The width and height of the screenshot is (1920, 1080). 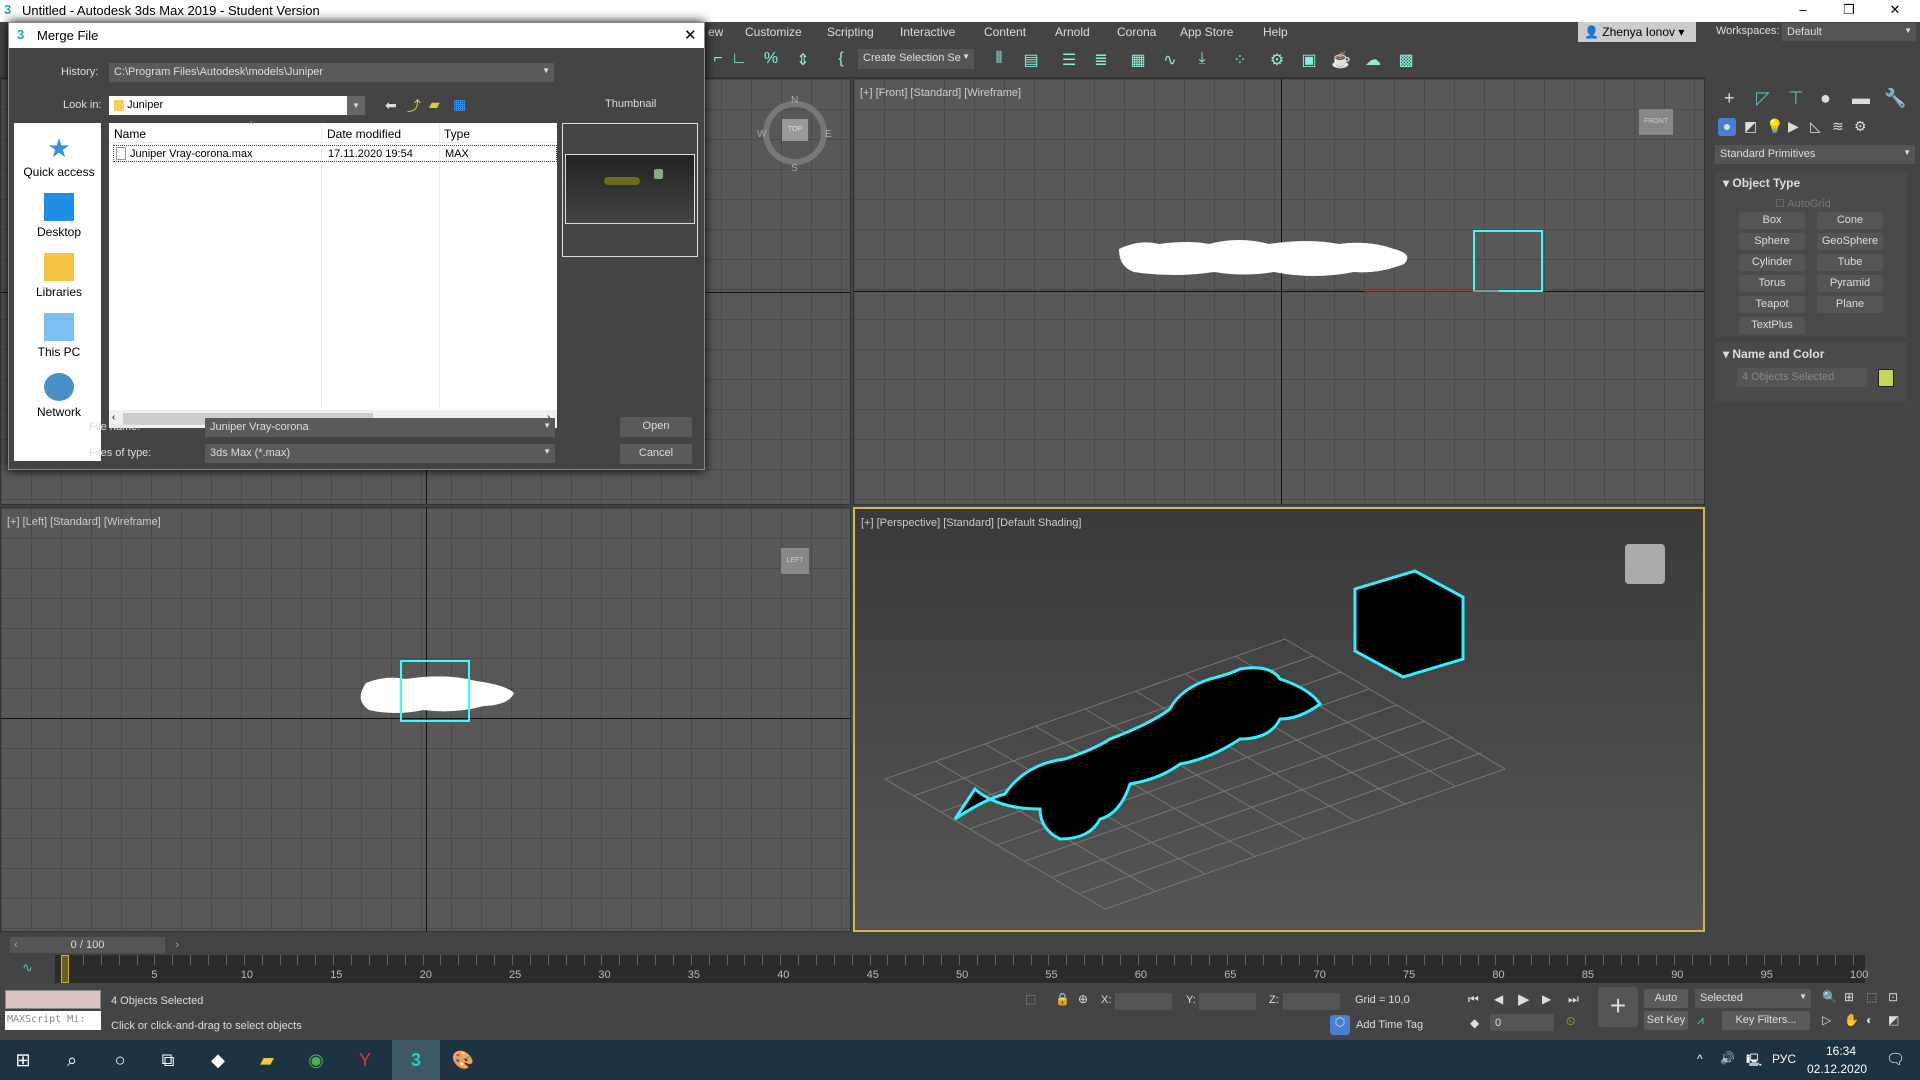 What do you see at coordinates (715, 32) in the screenshot?
I see `menu-civil-view: ew` at bounding box center [715, 32].